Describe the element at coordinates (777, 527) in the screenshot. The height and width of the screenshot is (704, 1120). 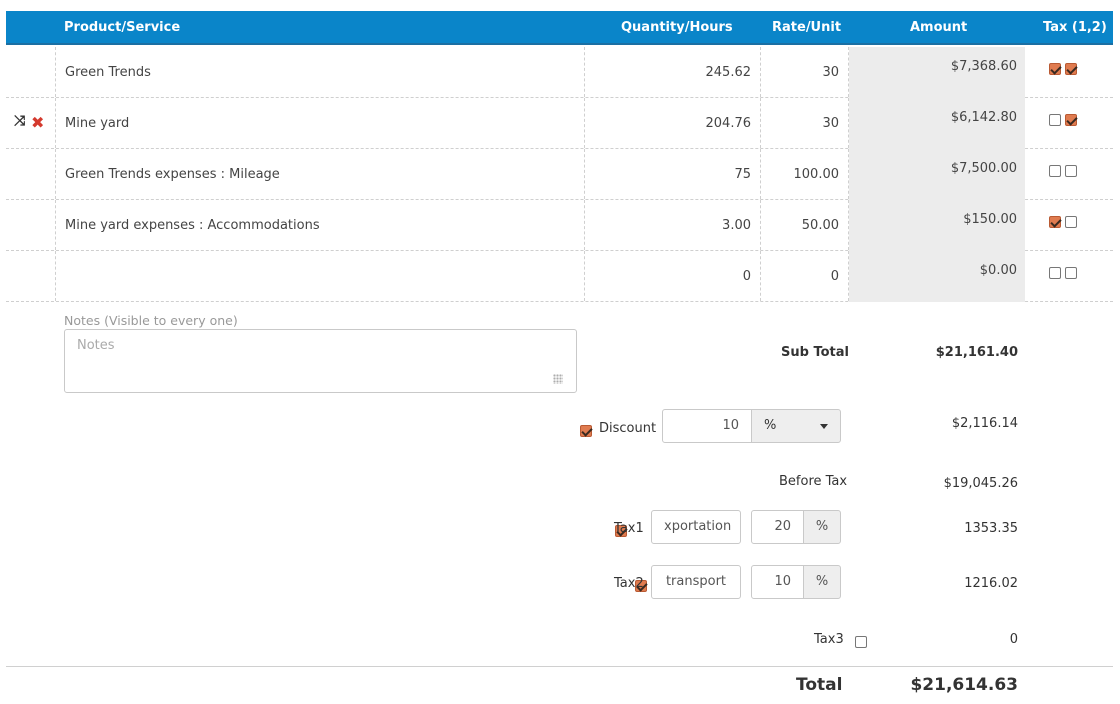
I see `tax1-rate-input: 20` at that location.